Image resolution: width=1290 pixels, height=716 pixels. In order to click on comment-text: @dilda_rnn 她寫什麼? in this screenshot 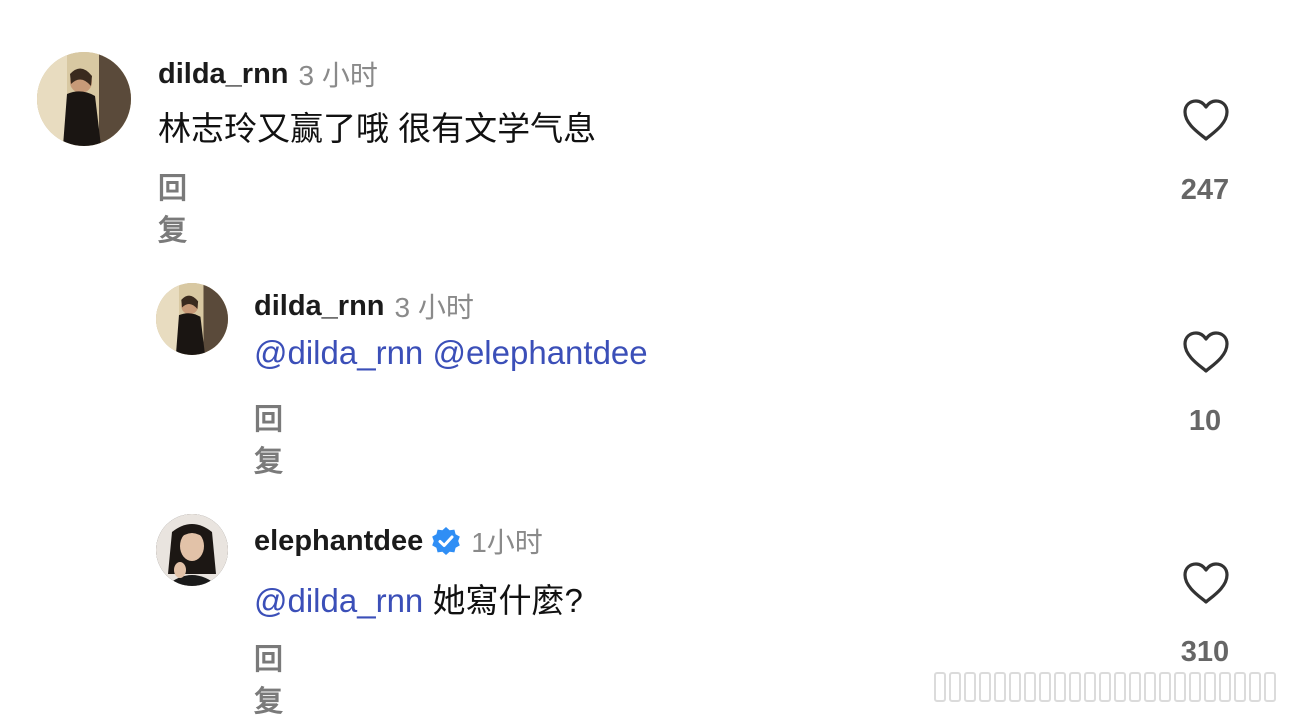, I will do `click(418, 598)`.